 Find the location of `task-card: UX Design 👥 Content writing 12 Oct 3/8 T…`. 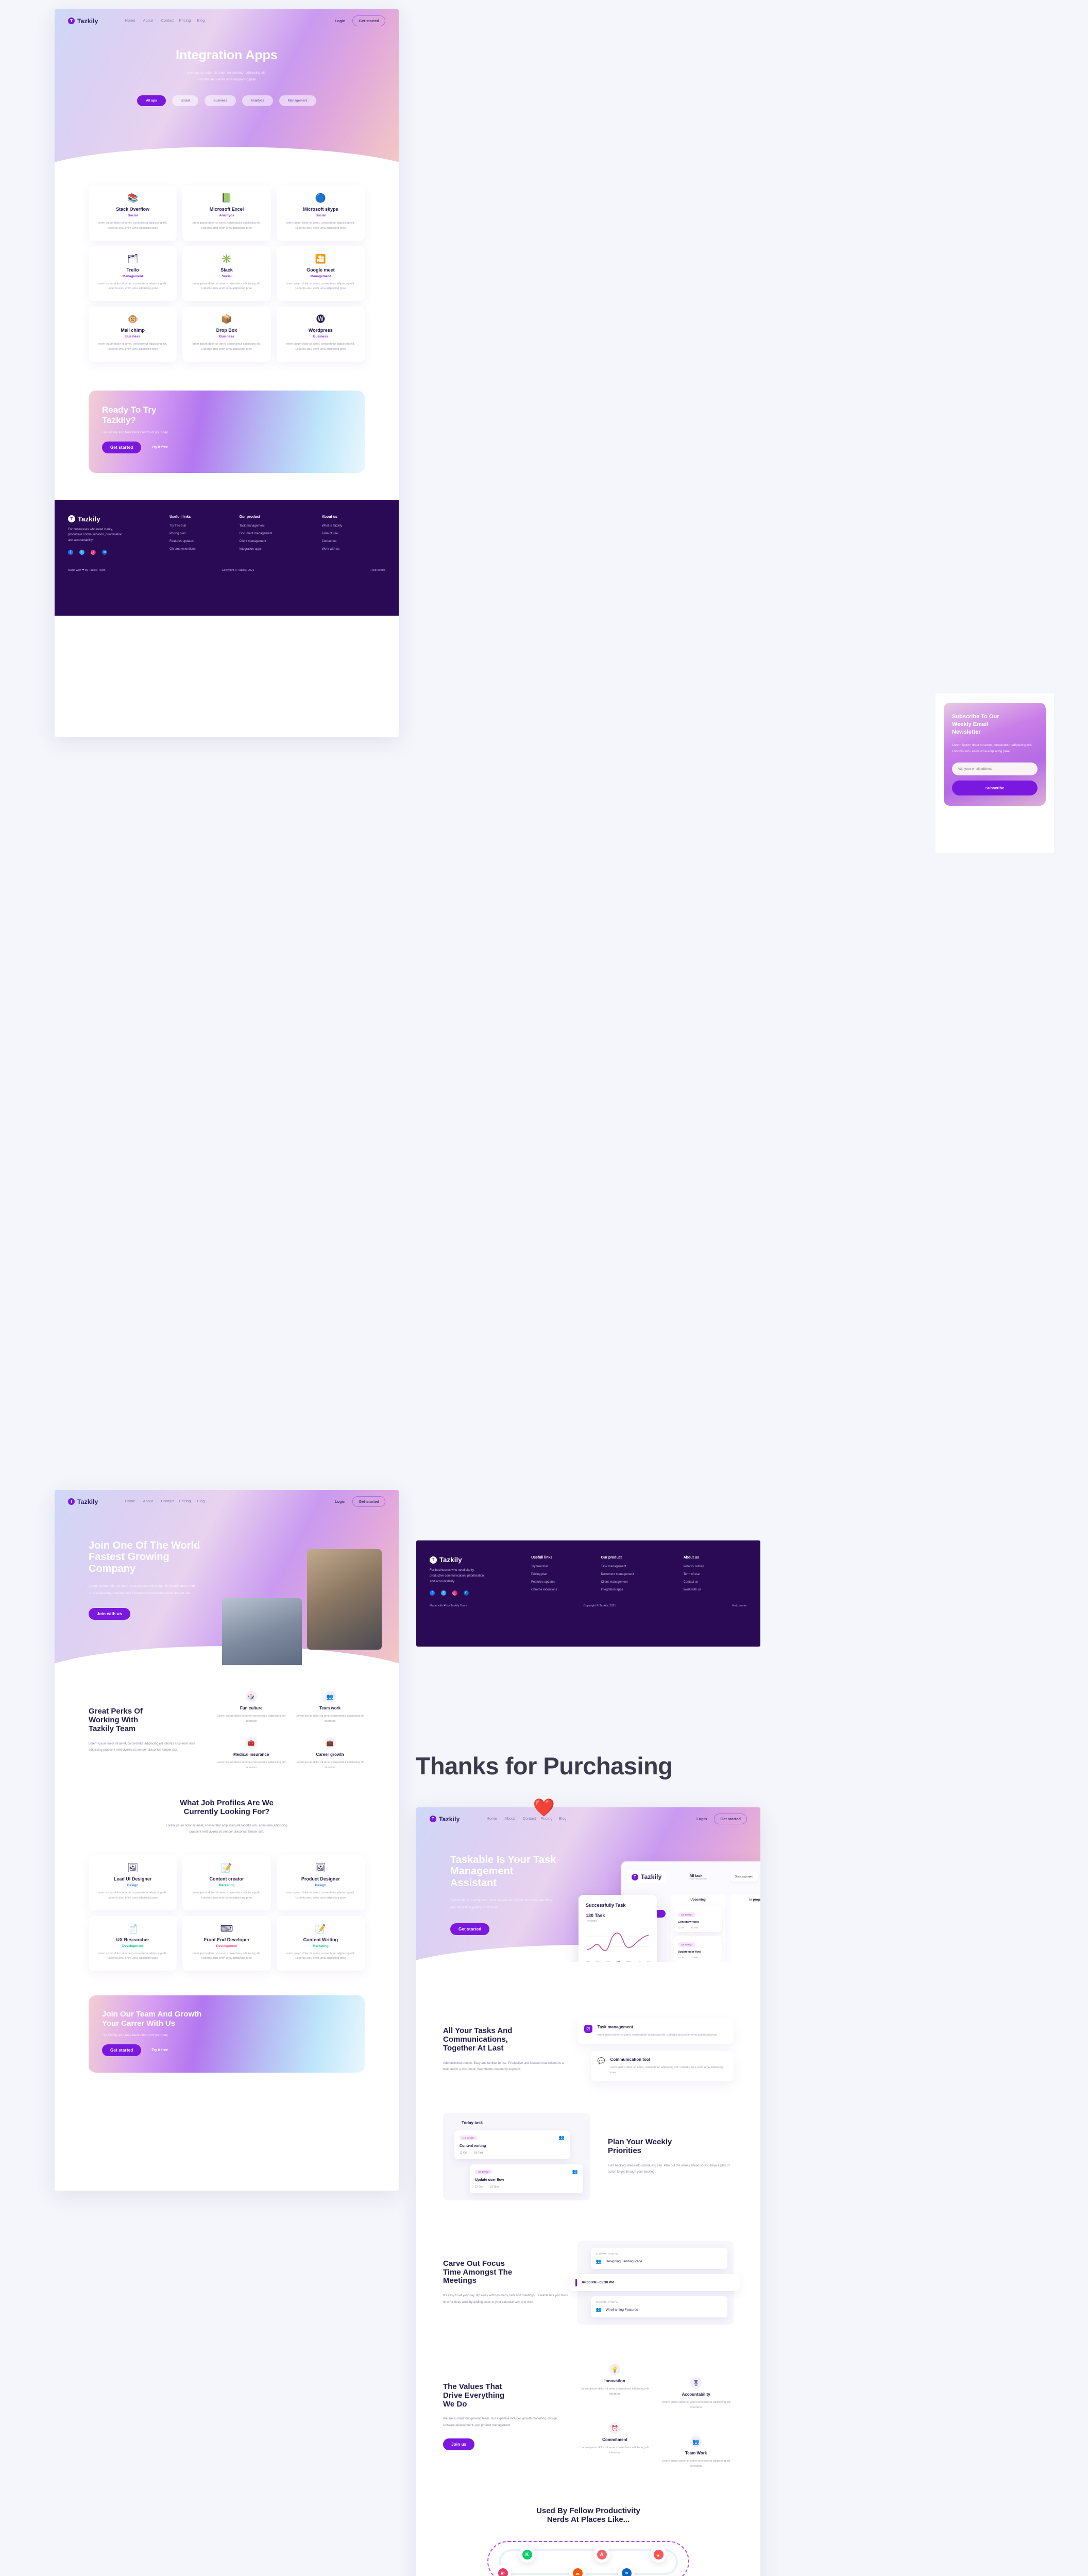

task-card: UX Design 👥 Content writing 12 Oct 3/8 T… is located at coordinates (512, 2145).